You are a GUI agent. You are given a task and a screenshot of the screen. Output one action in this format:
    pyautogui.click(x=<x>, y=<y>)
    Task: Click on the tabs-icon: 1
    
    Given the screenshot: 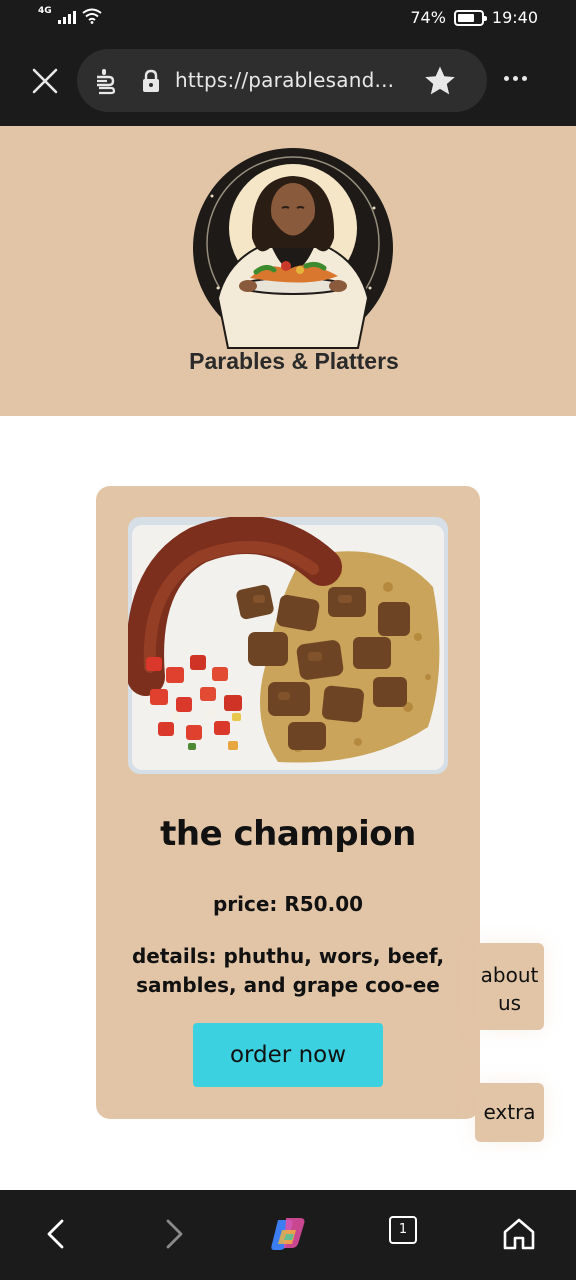 What is the action you would take?
    pyautogui.click(x=407, y=1234)
    